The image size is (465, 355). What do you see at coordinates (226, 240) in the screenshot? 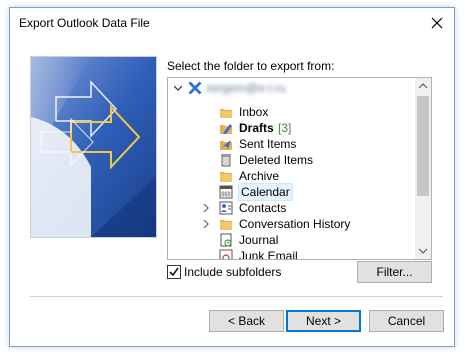
I see `journal-icon` at bounding box center [226, 240].